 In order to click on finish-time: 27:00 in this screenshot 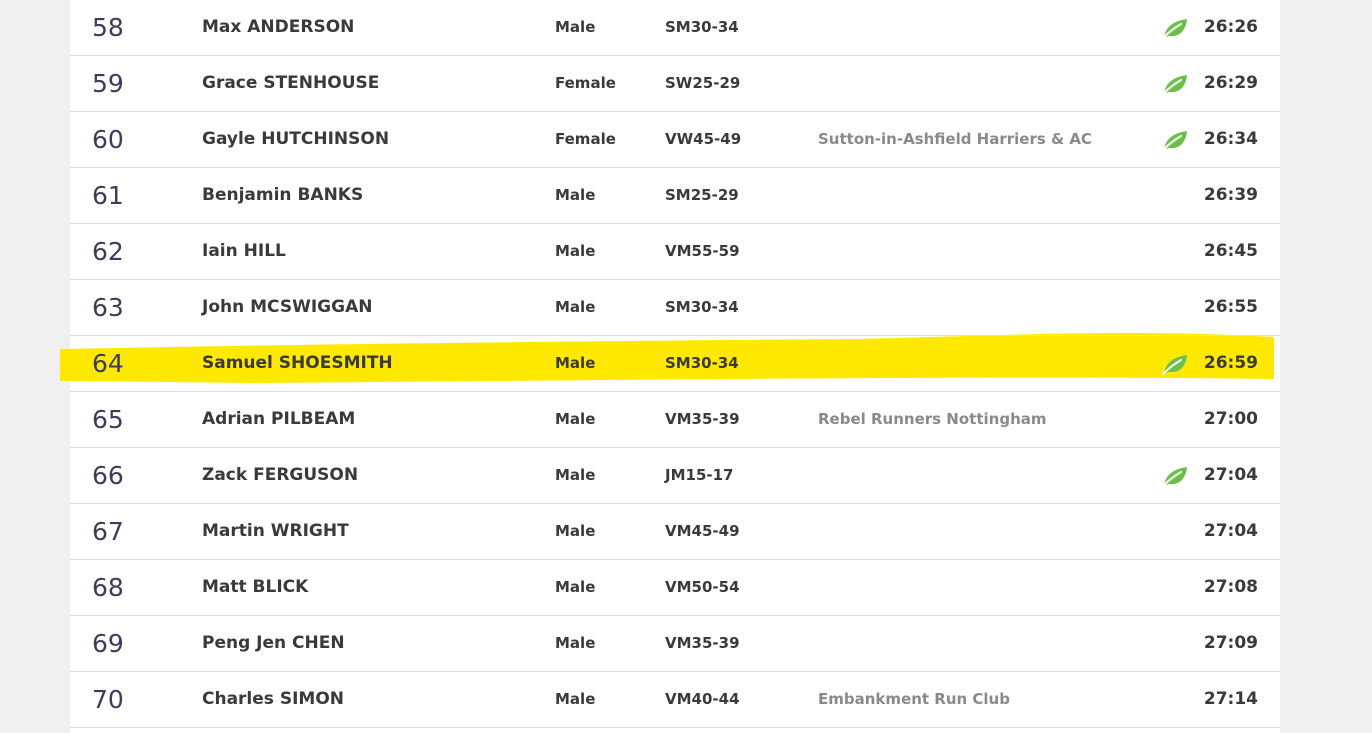, I will do `click(1230, 419)`.